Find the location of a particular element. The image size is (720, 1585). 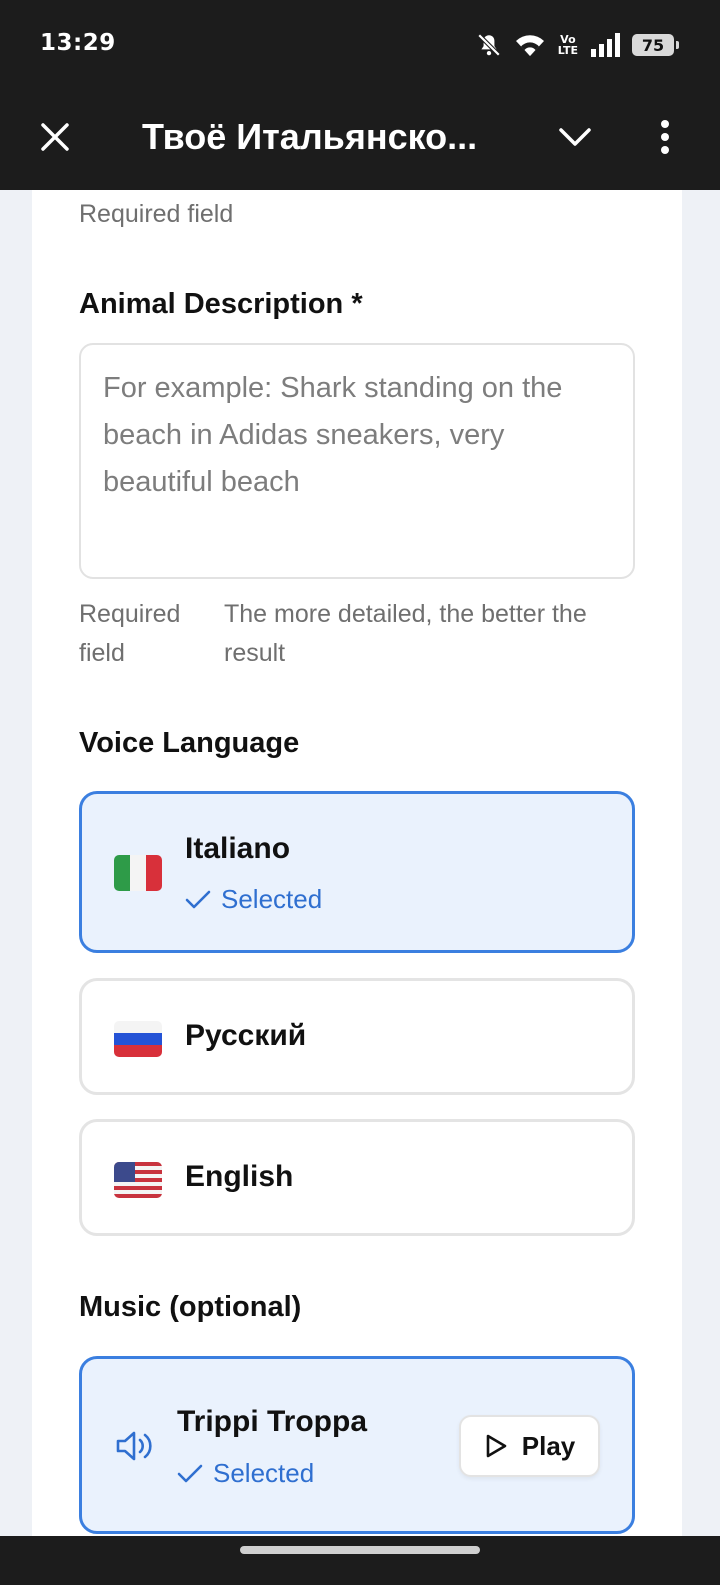

more-vertical-icon is located at coordinates (665, 137).